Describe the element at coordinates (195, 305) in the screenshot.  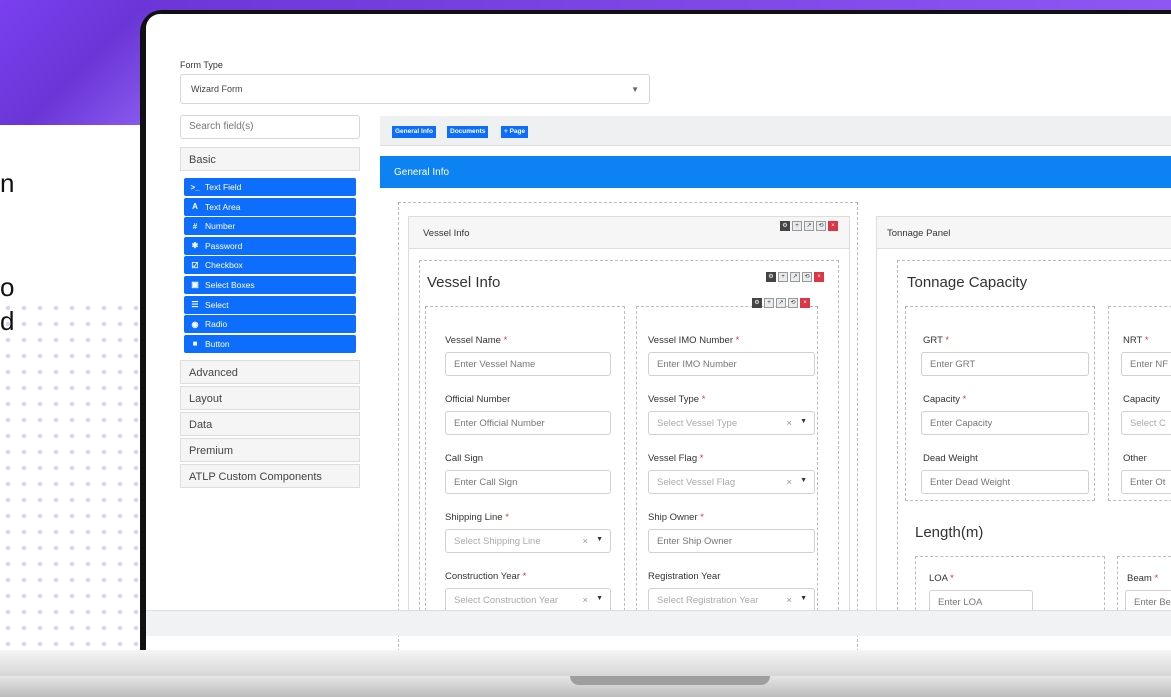
I see `list-icon: ☰` at that location.